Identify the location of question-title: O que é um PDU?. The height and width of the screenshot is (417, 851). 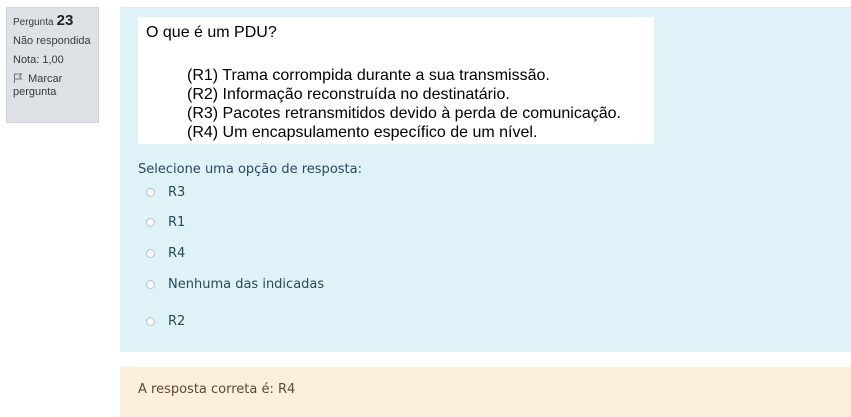
(211, 32).